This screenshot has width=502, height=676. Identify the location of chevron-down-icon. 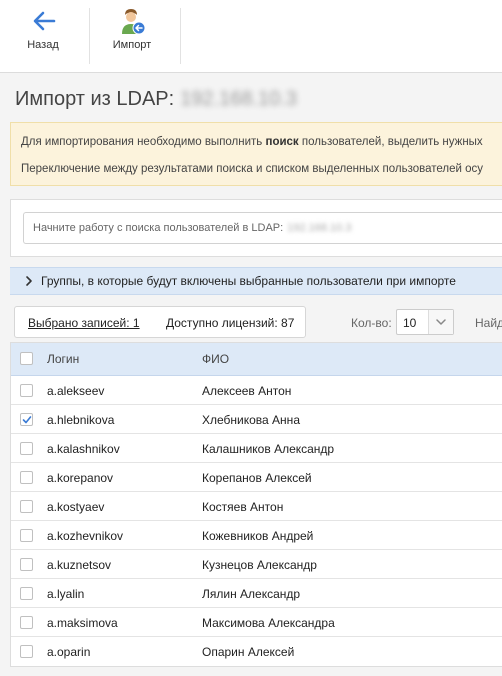
(441, 322).